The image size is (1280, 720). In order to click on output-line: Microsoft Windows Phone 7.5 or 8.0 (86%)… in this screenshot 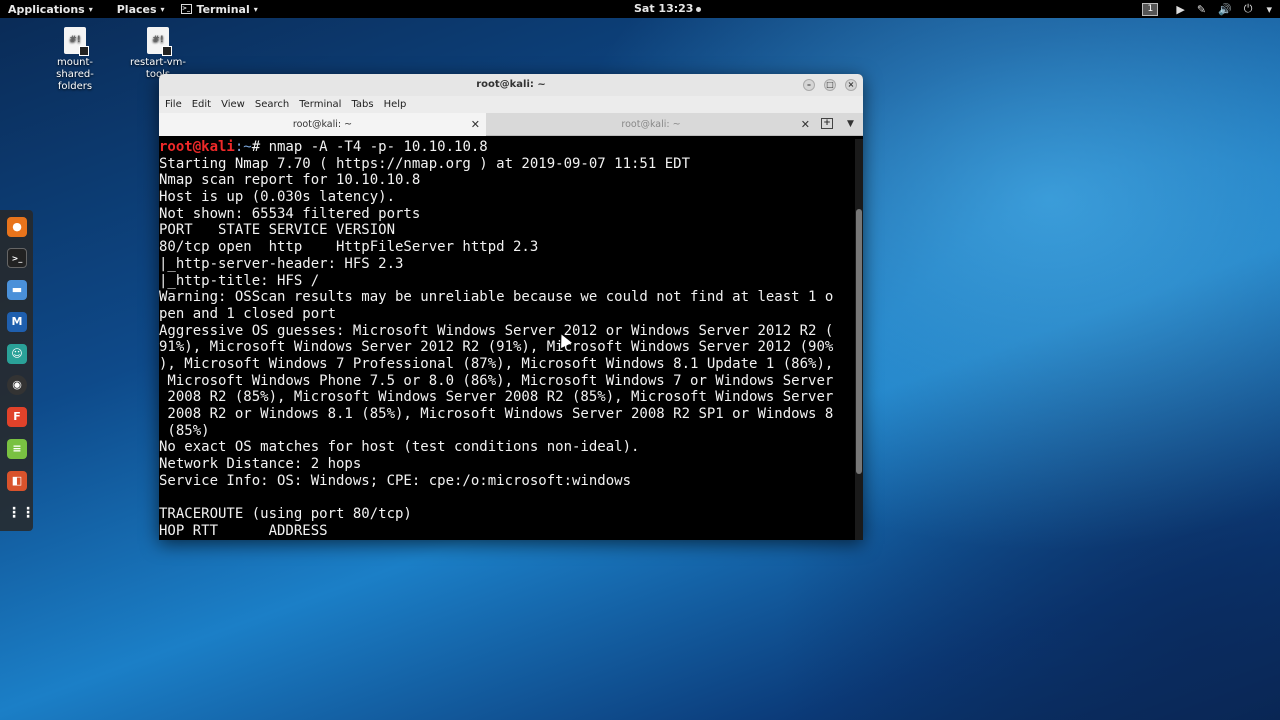, I will do `click(496, 380)`.